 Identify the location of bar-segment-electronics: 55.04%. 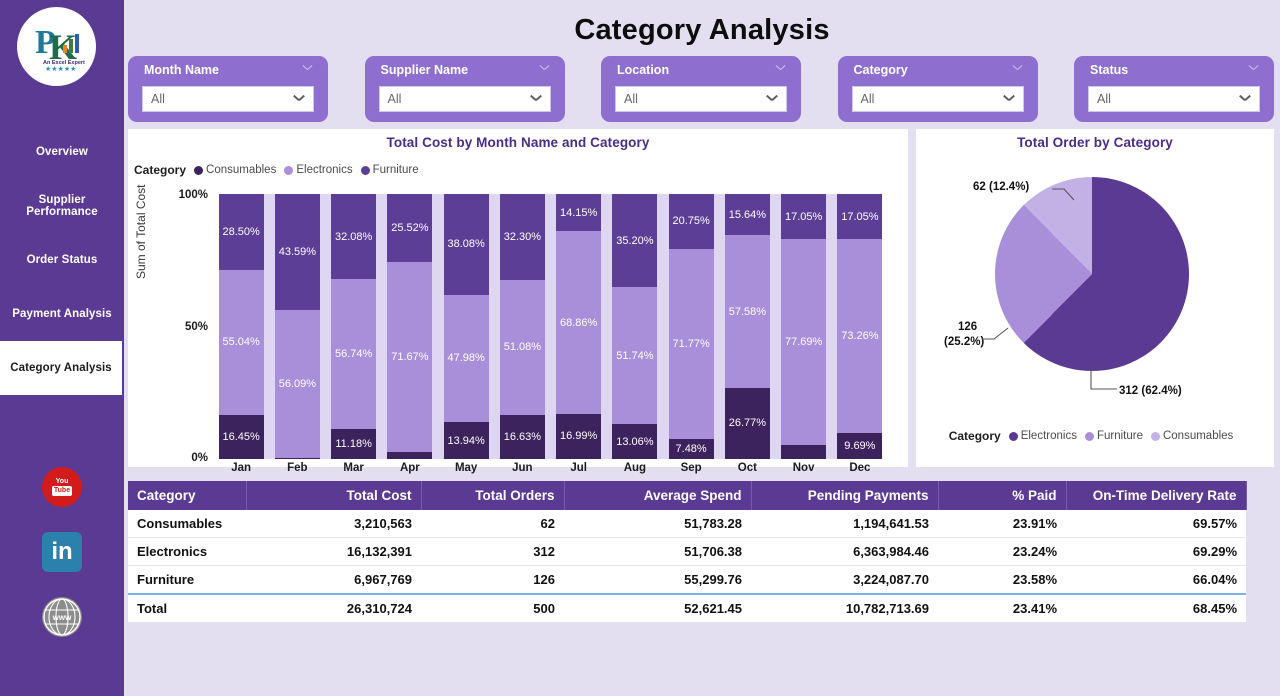
(241, 342).